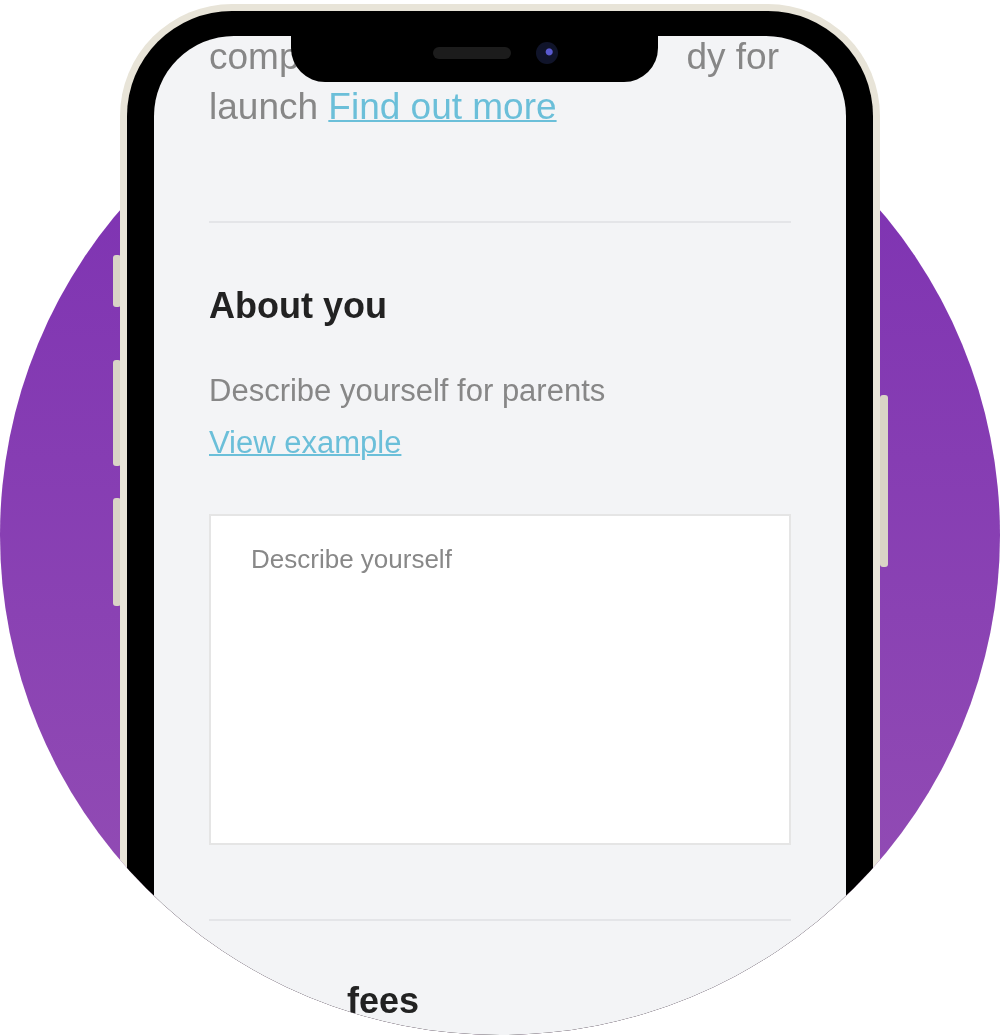 The image size is (1000, 1035). What do you see at coordinates (305, 443) in the screenshot?
I see `view-example-link: View example` at bounding box center [305, 443].